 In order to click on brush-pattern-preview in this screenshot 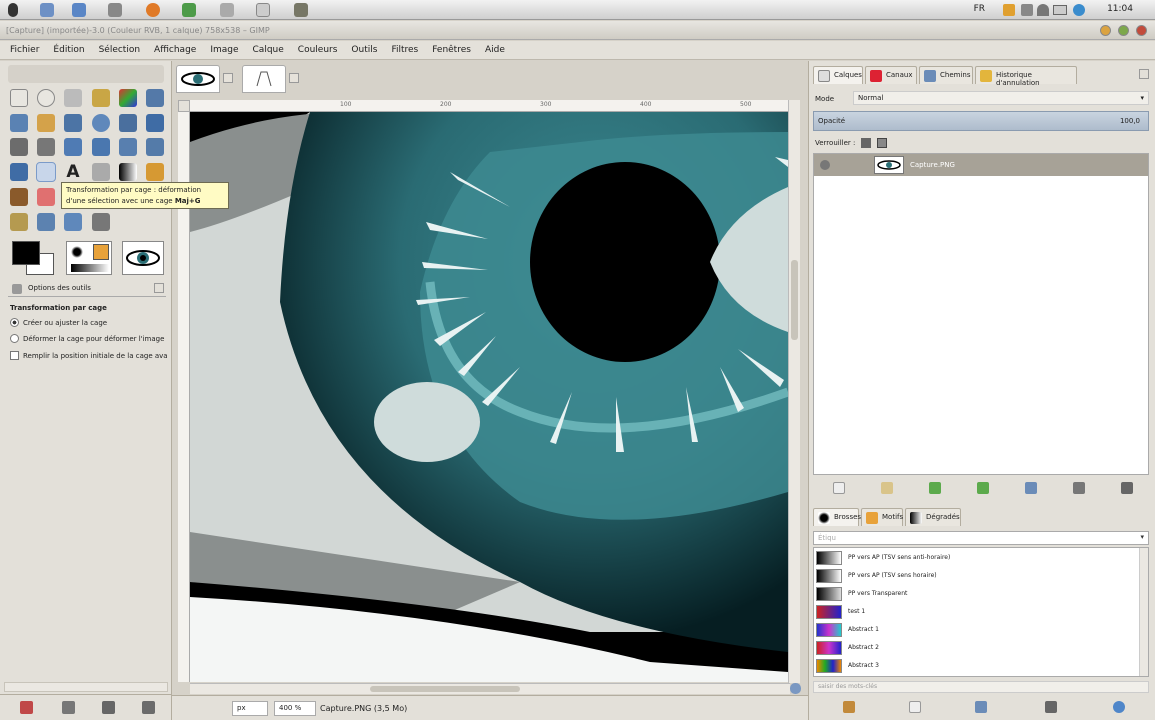, I will do `click(89, 258)`.